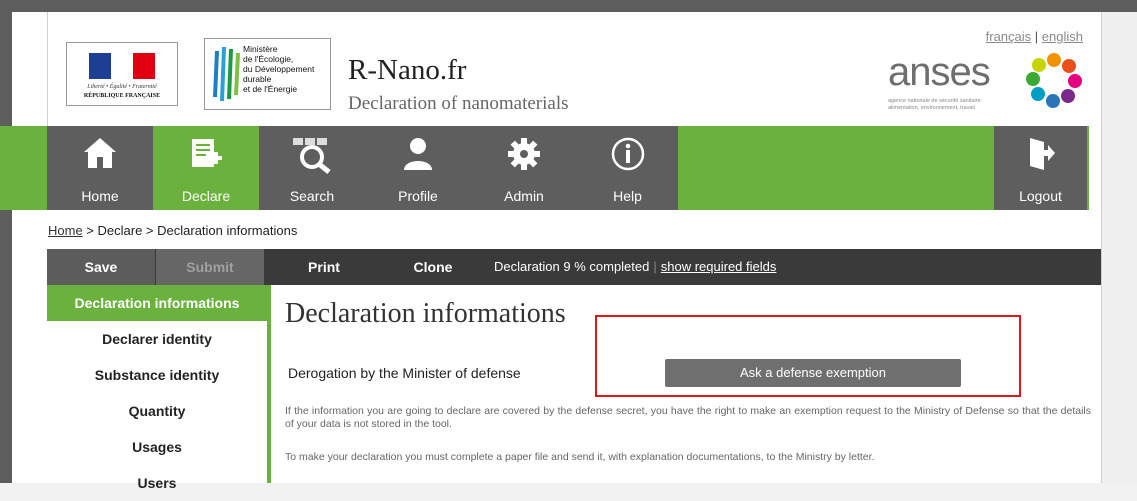 This screenshot has height=501, width=1137. I want to click on nav-admin: Admin, so click(524, 168).